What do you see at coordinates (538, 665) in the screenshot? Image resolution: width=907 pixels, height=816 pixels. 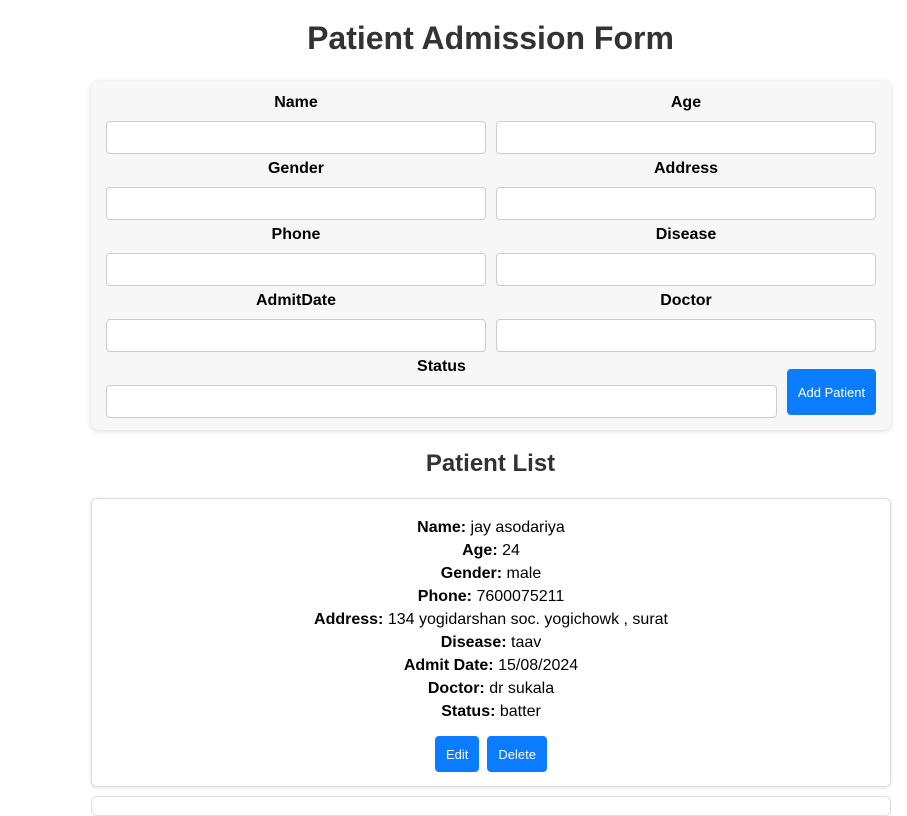 I see `patient-admit-date-value: 15/08/2024` at bounding box center [538, 665].